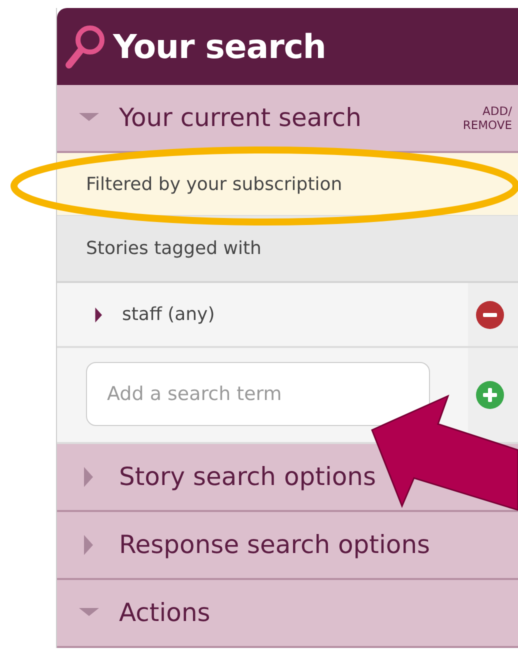 The height and width of the screenshot is (650, 518). Describe the element at coordinates (490, 395) in the screenshot. I see `add-icon` at that location.